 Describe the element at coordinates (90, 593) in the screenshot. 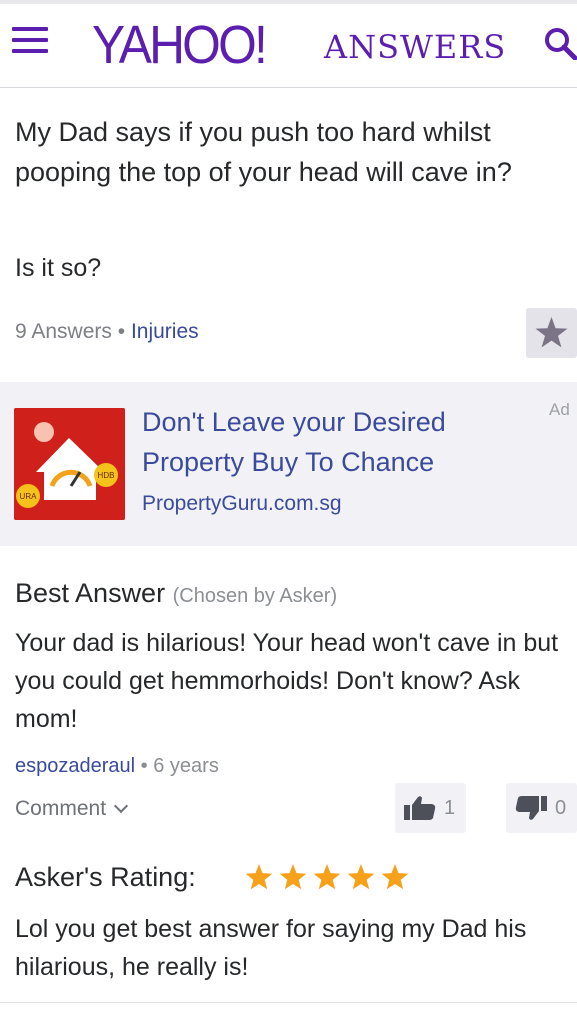

I see `best-answer-label: Best Answer` at that location.